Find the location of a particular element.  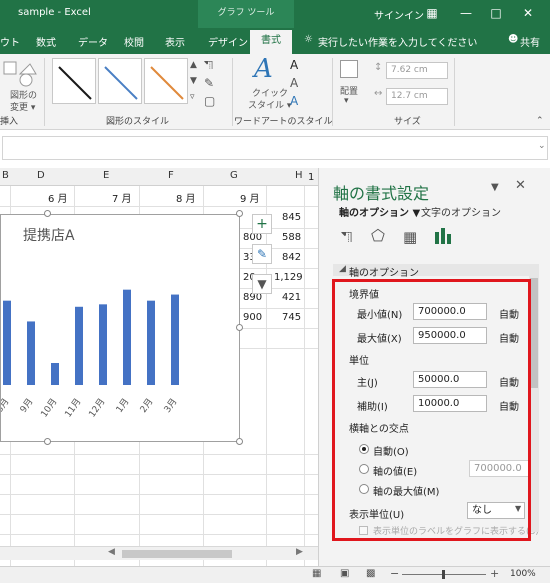

gallery-down-icon: ▼ is located at coordinates (193, 81).